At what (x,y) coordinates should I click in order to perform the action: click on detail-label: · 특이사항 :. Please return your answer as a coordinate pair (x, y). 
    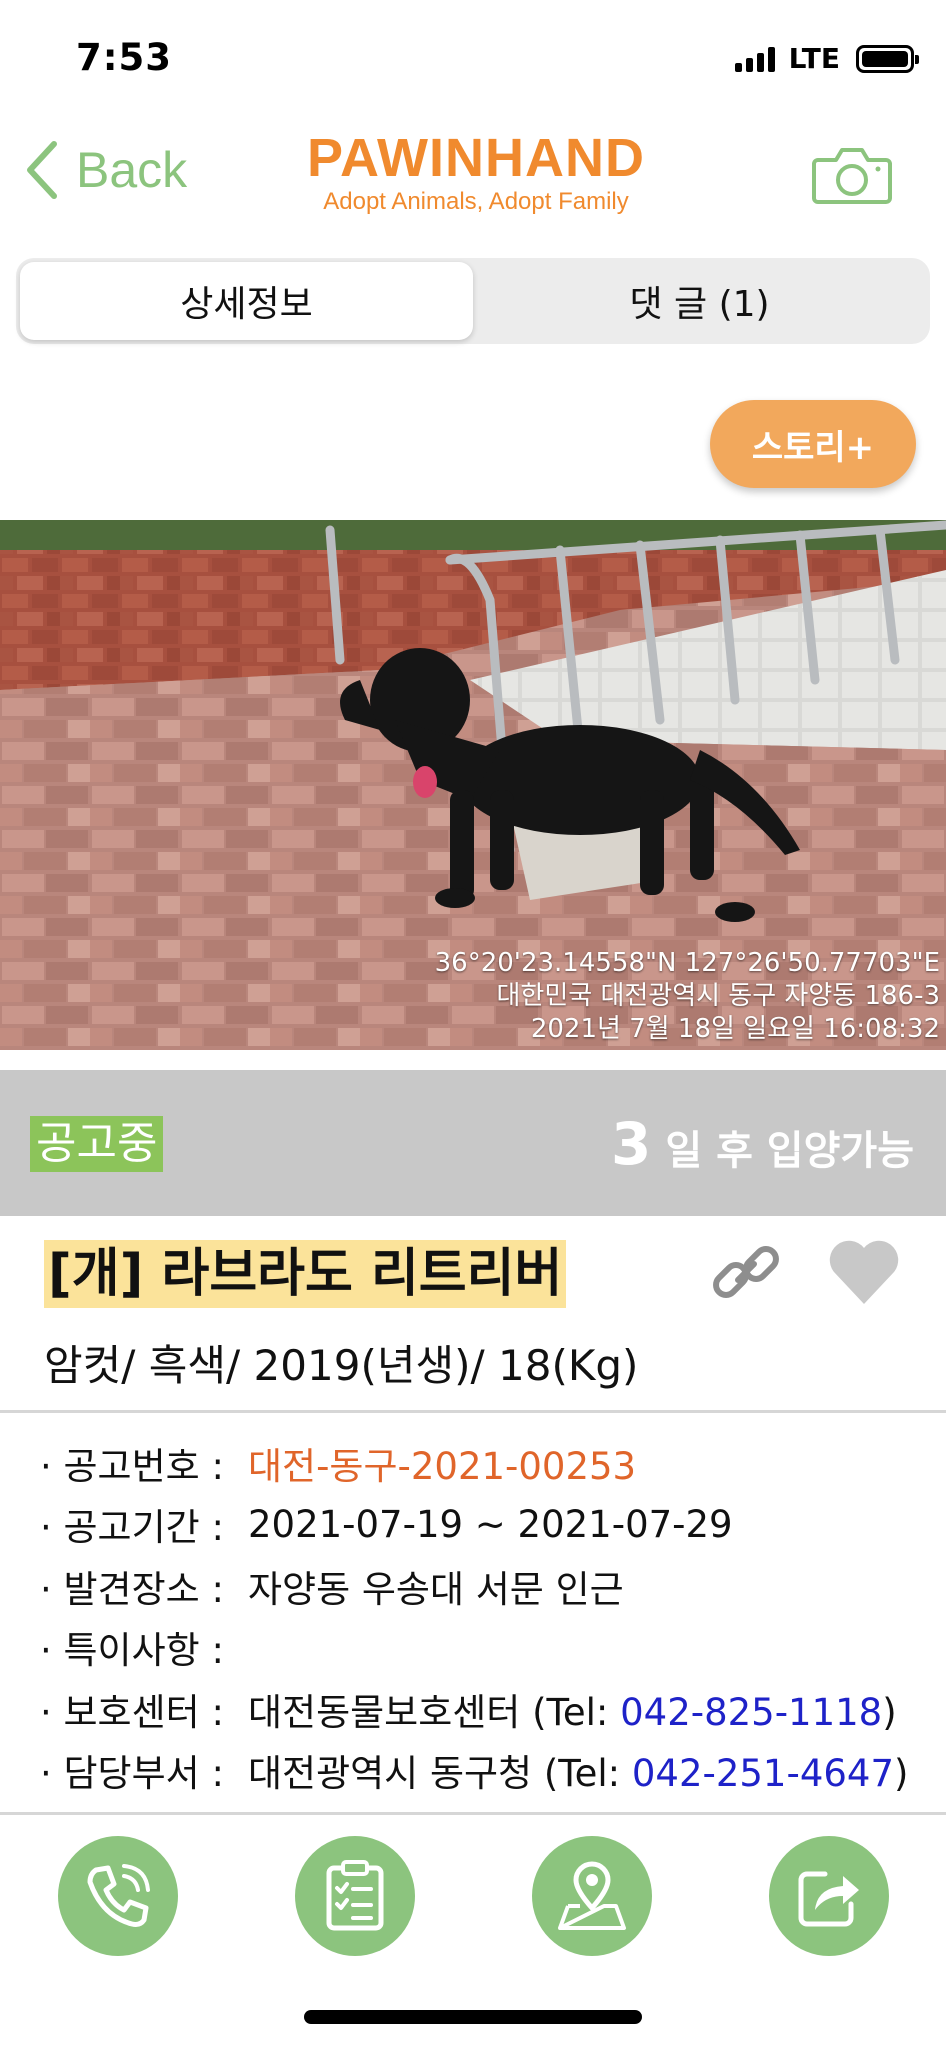
    Looking at the image, I should click on (132, 1651).